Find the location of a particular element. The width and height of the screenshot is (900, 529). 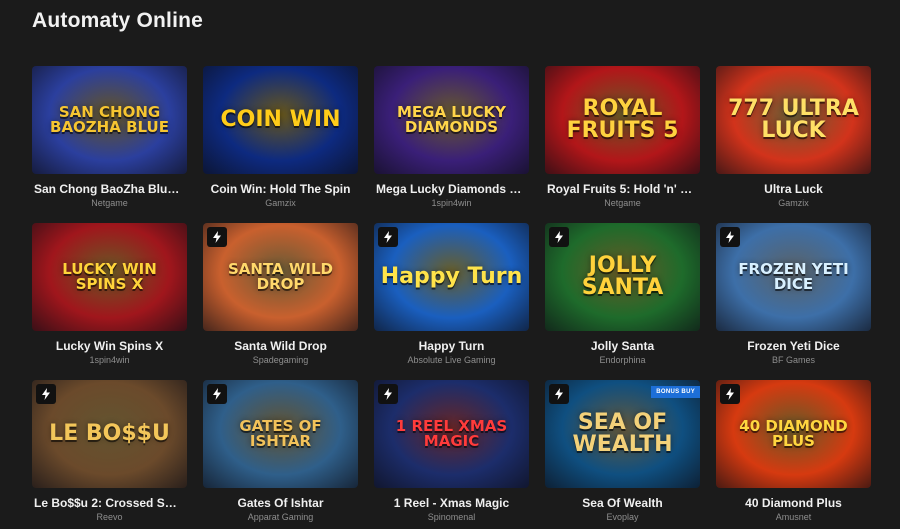

game-logo-art: LUCKY WIN SPINS X is located at coordinates (109, 276).